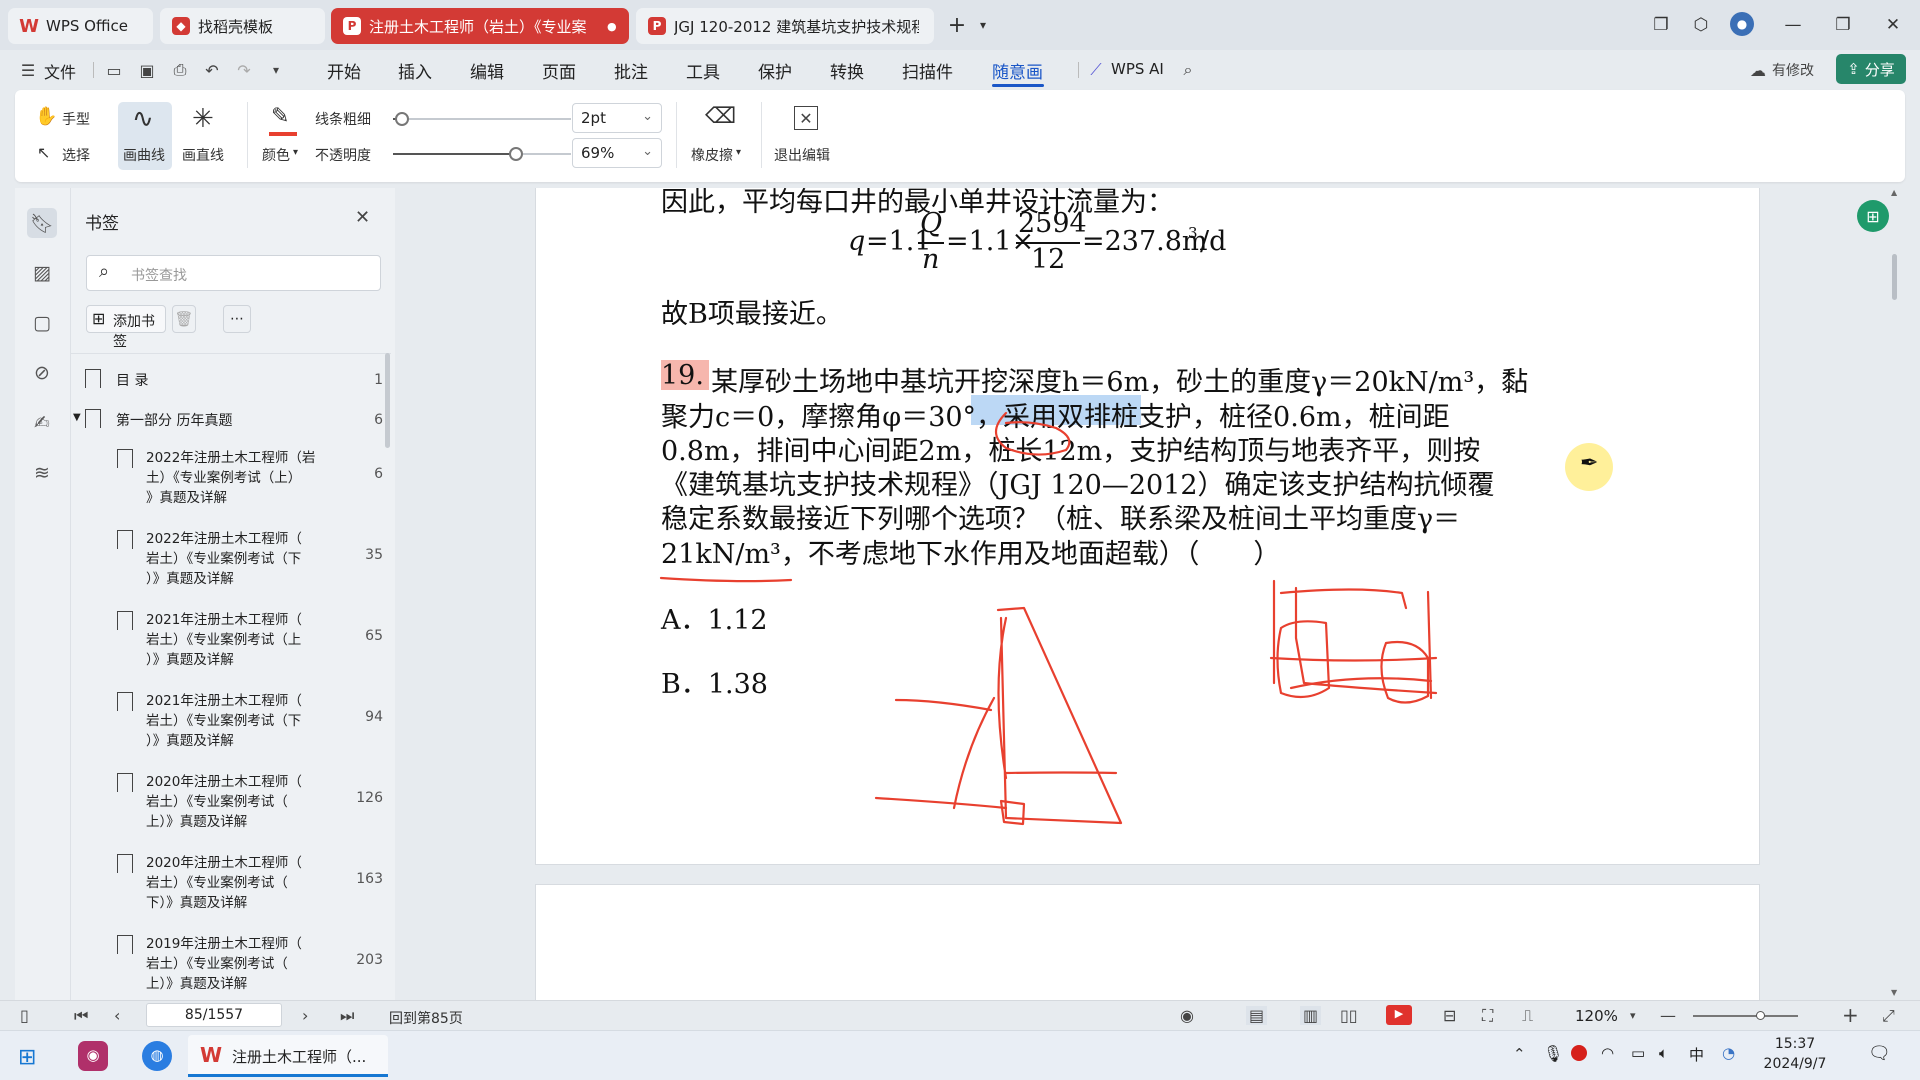 This screenshot has width=1920, height=1080. What do you see at coordinates (344, 70) in the screenshot?
I see `menu-start: 开始` at bounding box center [344, 70].